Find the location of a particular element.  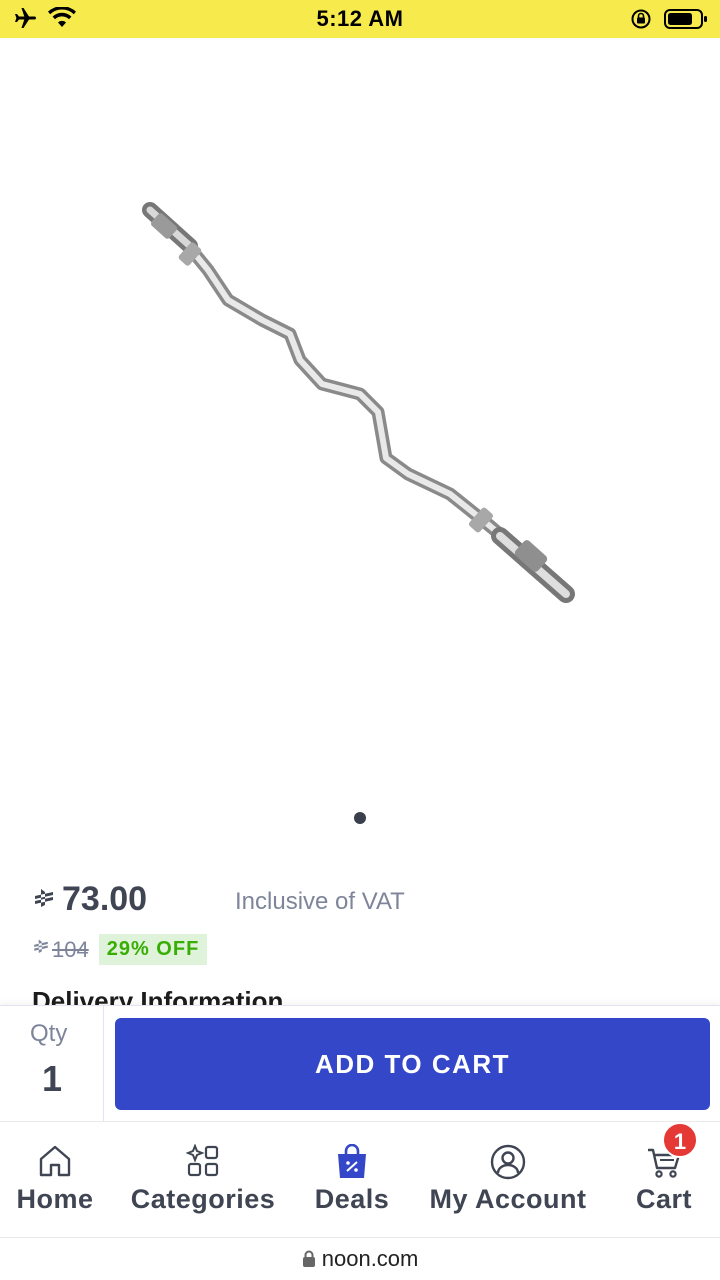

battery-icon is located at coordinates (686, 21).